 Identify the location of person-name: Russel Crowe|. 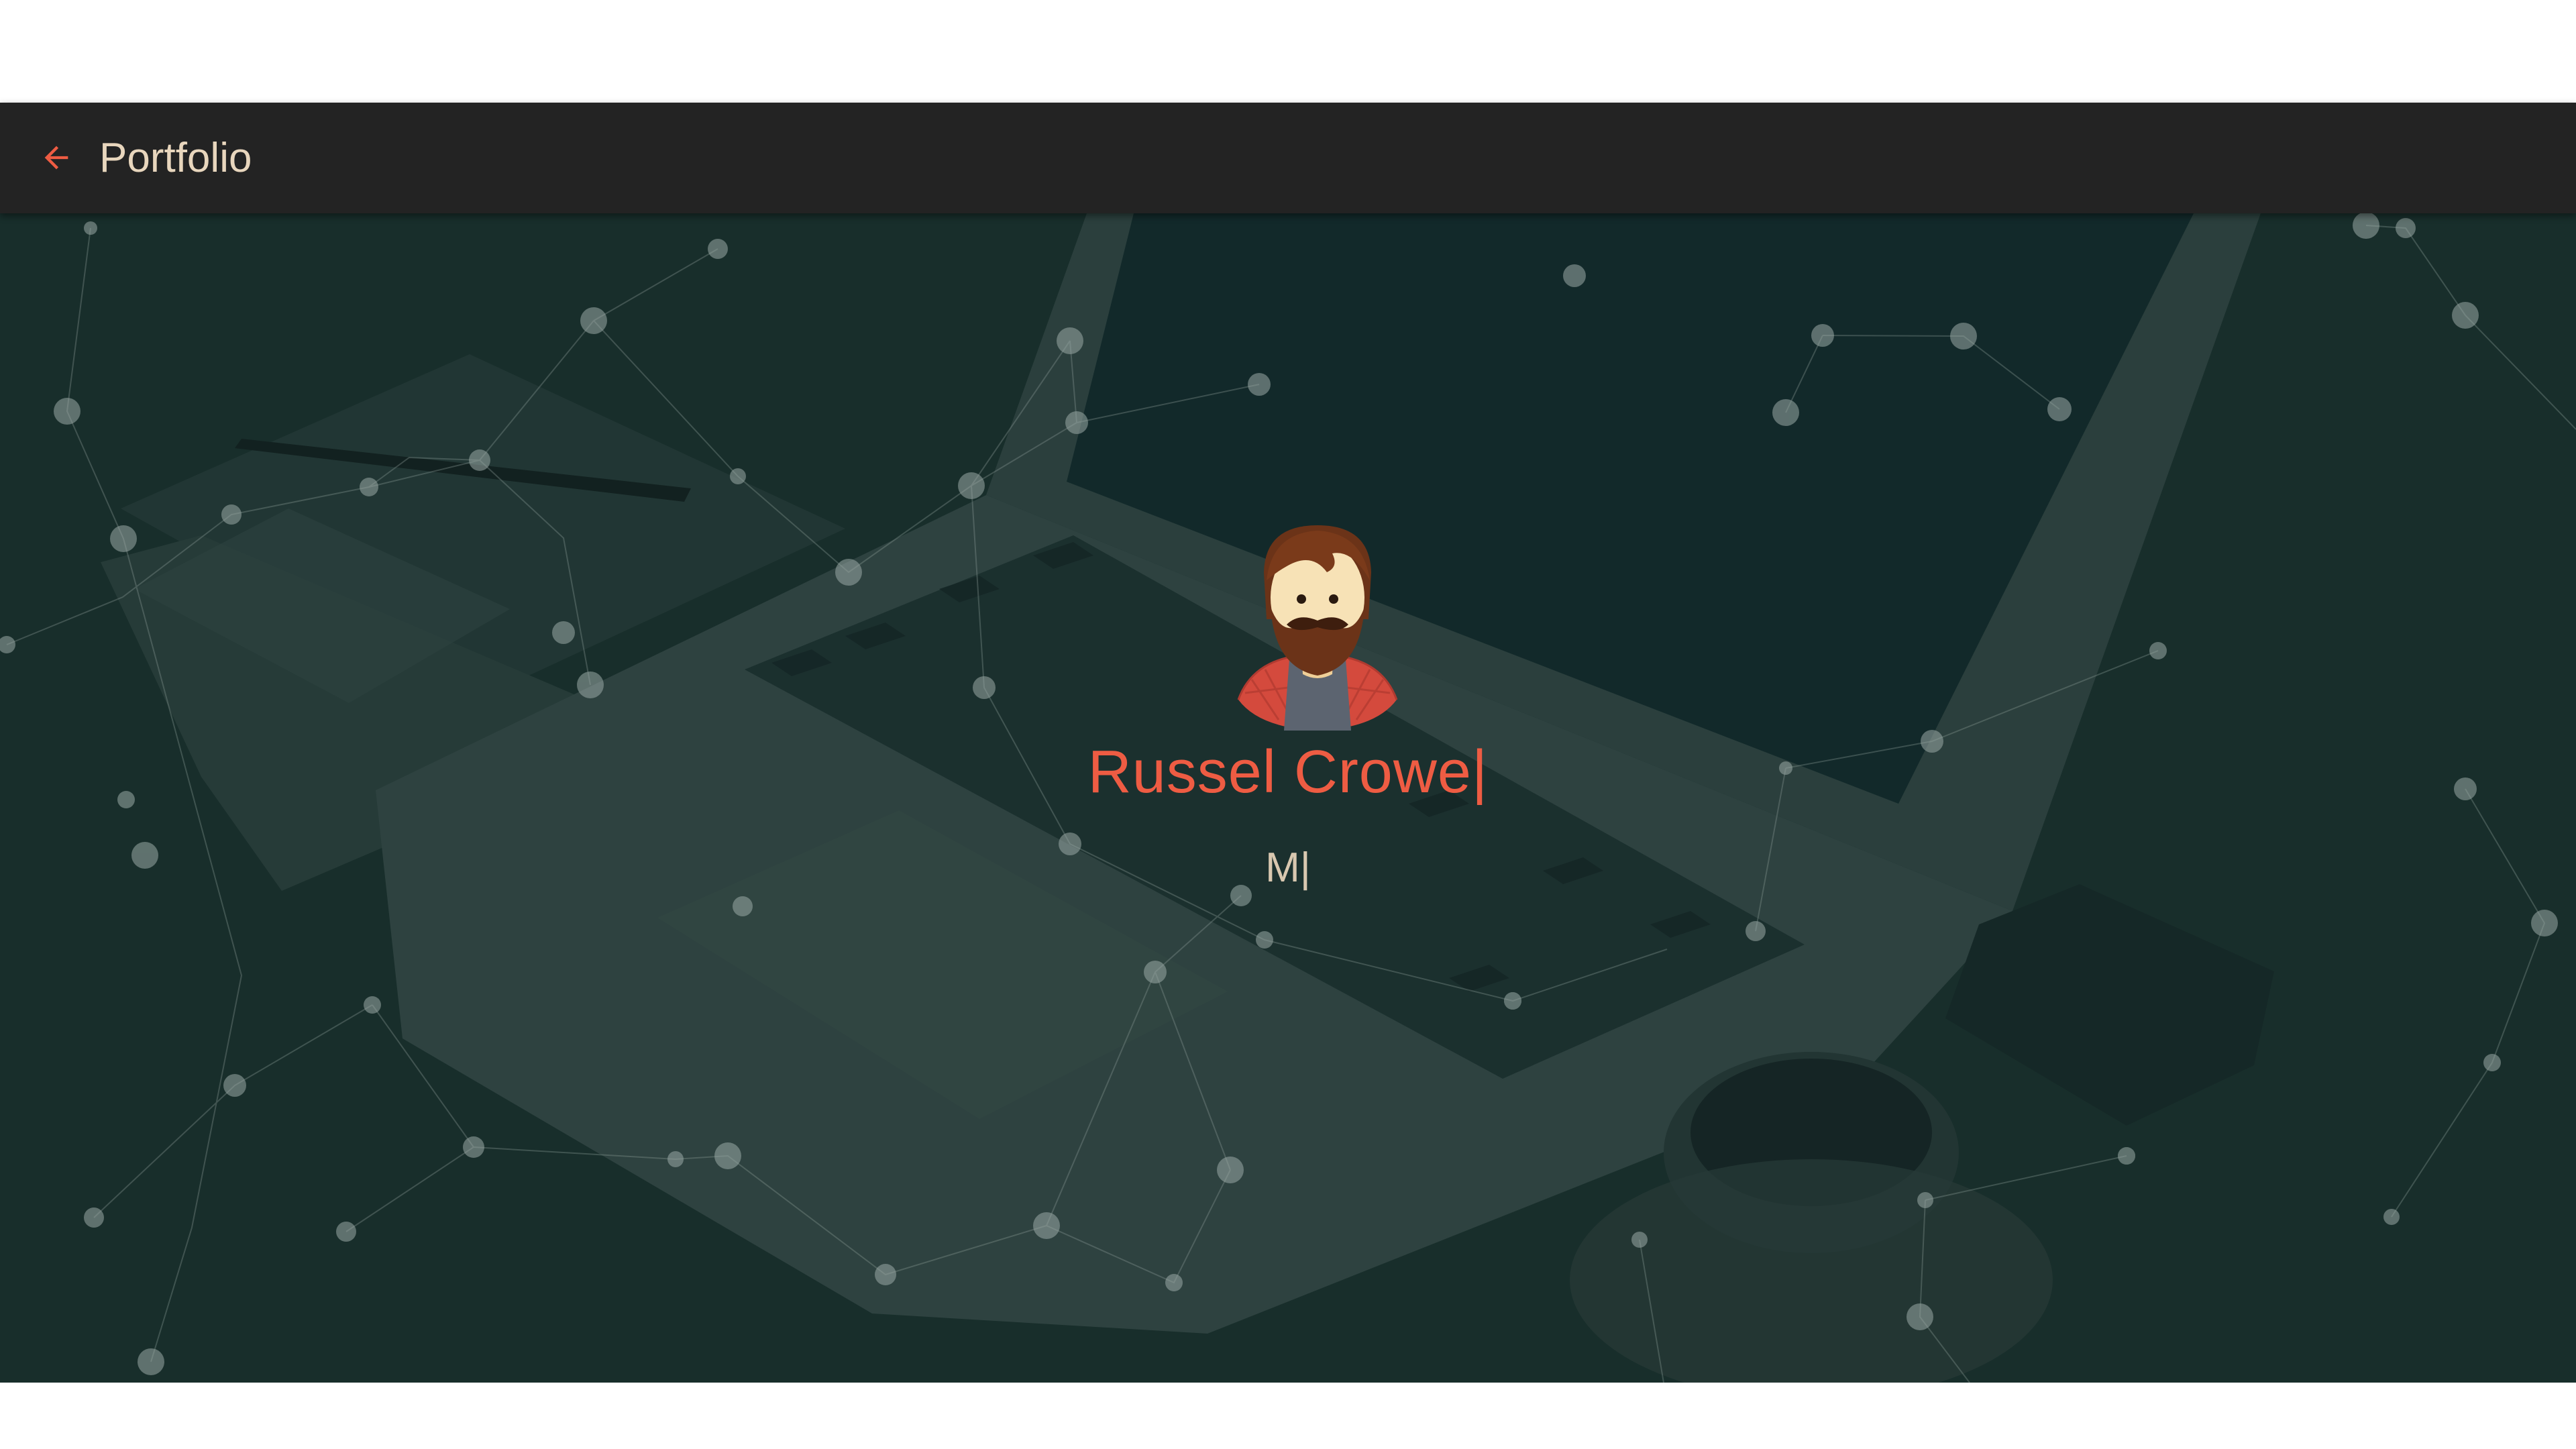
(1288, 772).